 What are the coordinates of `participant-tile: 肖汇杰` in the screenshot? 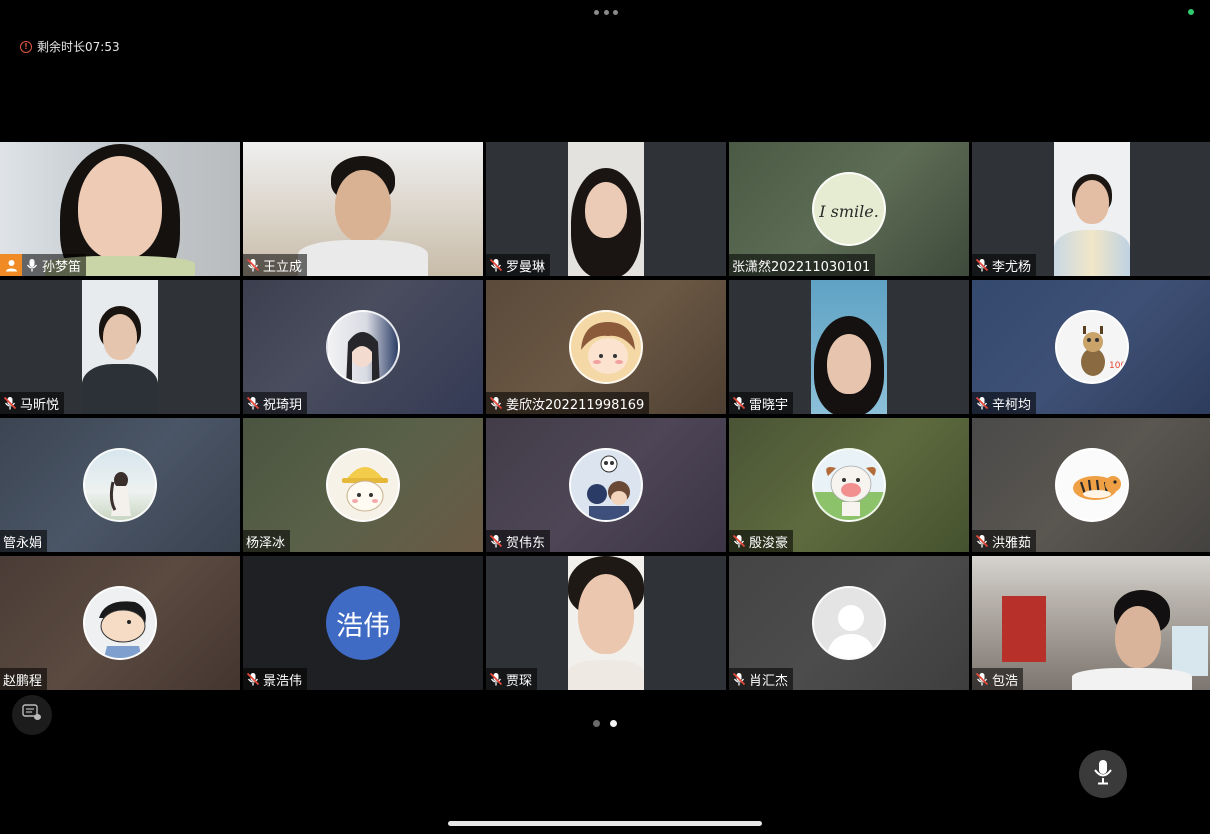 It's located at (849, 623).